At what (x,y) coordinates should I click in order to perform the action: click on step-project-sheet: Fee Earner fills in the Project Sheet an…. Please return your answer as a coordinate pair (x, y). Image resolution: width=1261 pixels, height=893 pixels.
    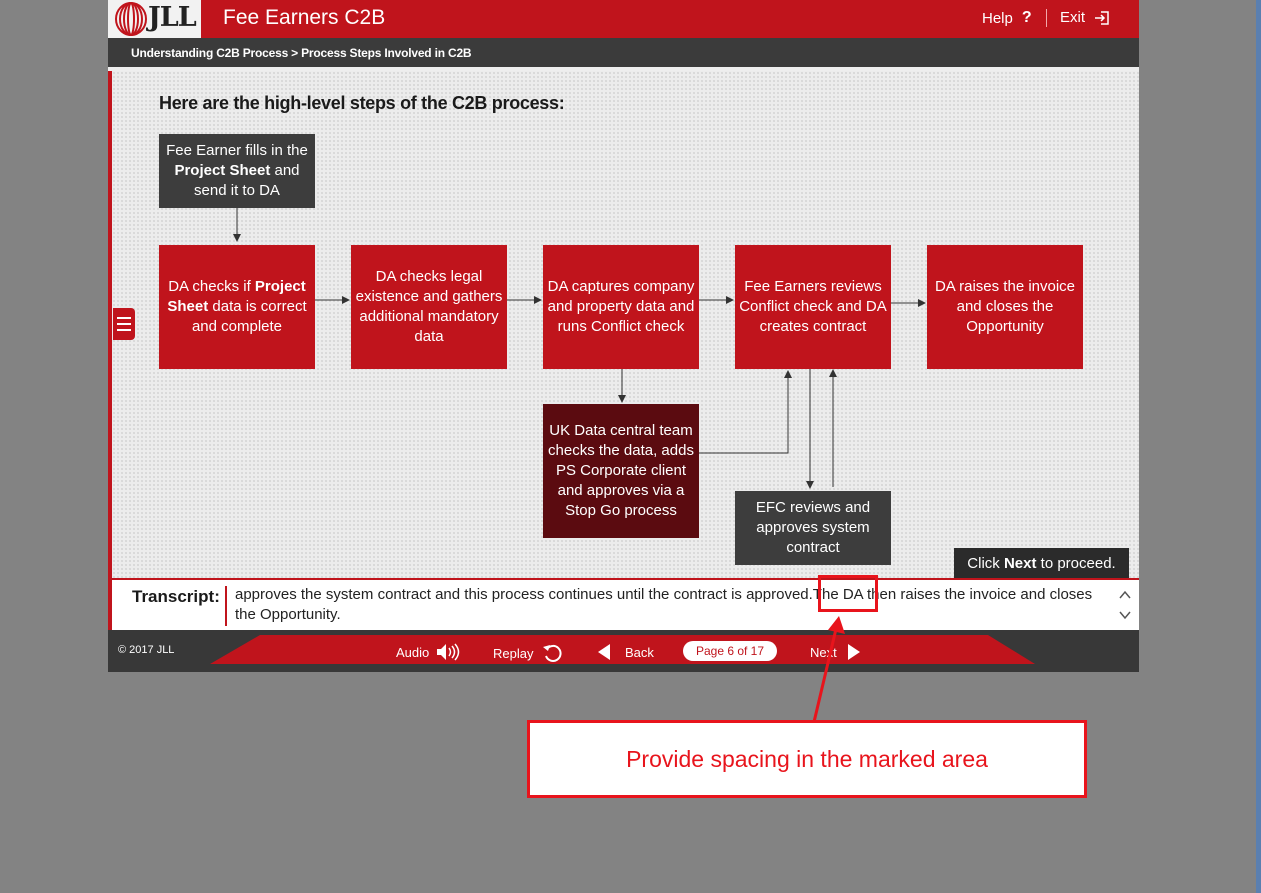
    Looking at the image, I should click on (237, 171).